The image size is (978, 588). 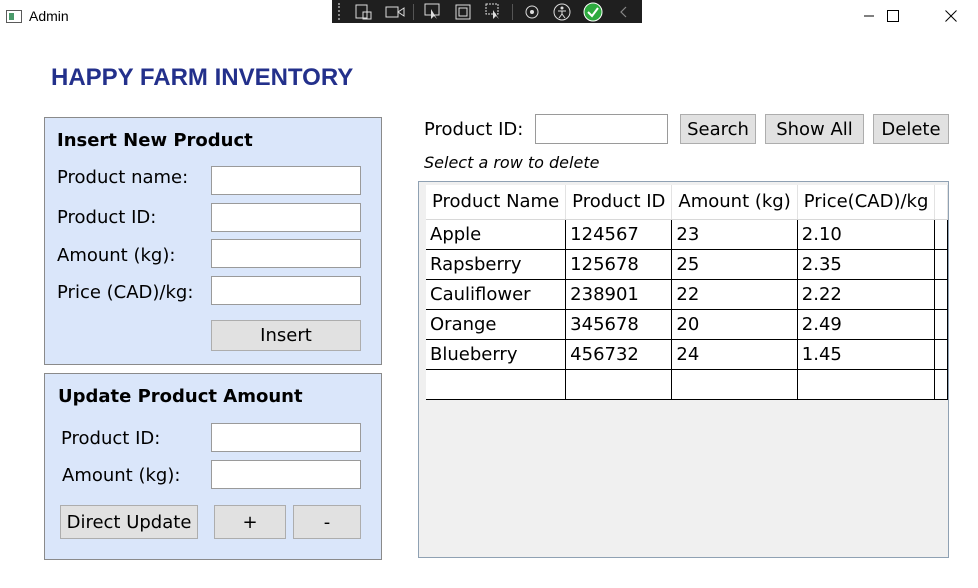 What do you see at coordinates (250, 522) in the screenshot?
I see `increase-amount-button: +` at bounding box center [250, 522].